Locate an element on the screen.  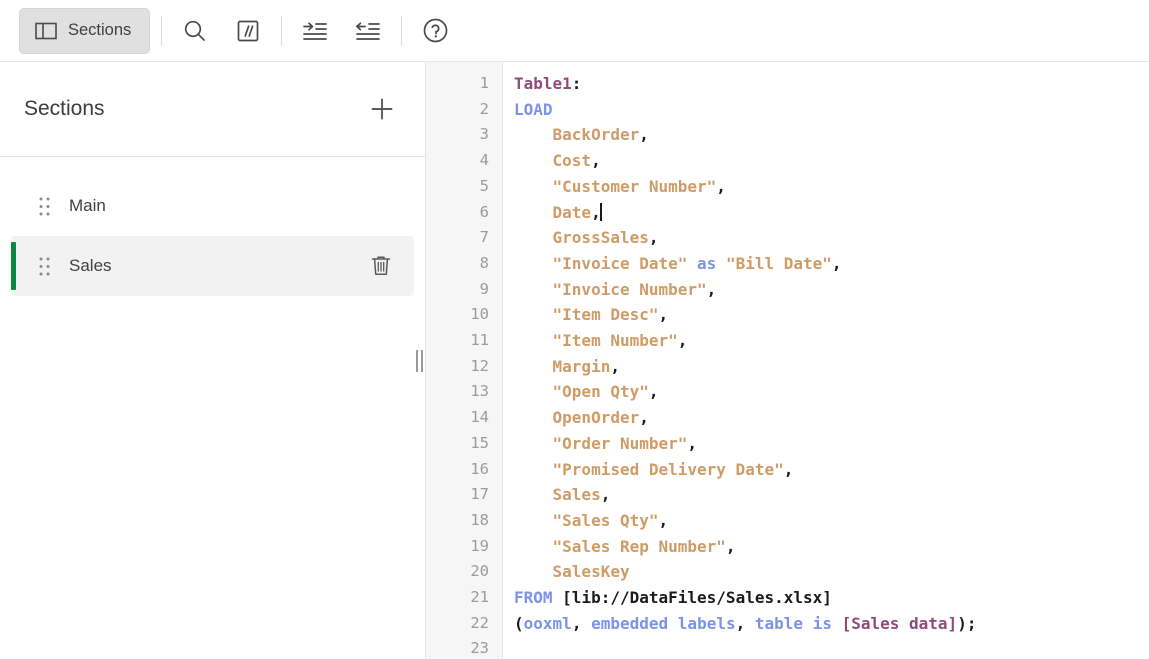
sidebar-item-label: Sales is located at coordinates (90, 265).